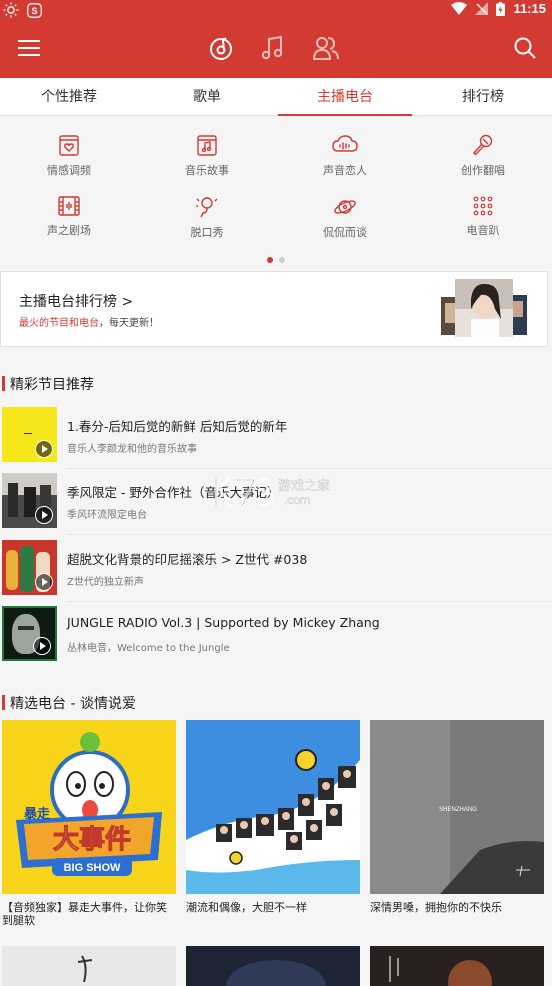 This screenshot has height=986, width=552. Describe the element at coordinates (482, 8) in the screenshot. I see `no-signal-icon` at that location.